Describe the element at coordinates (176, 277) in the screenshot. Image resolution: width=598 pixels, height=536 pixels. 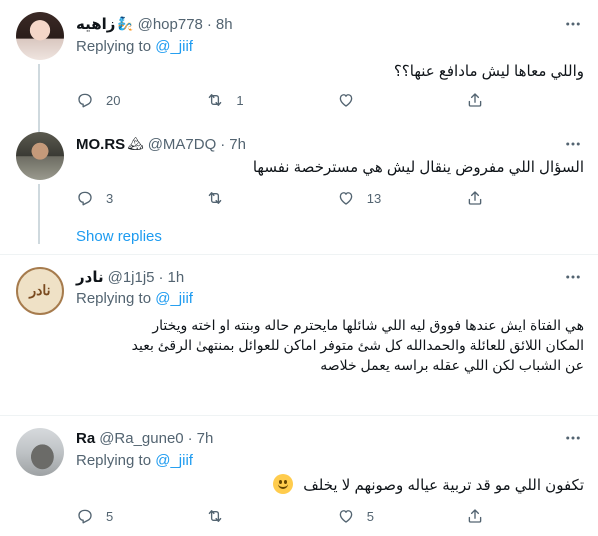
I see `timestamp: 1h` at that location.